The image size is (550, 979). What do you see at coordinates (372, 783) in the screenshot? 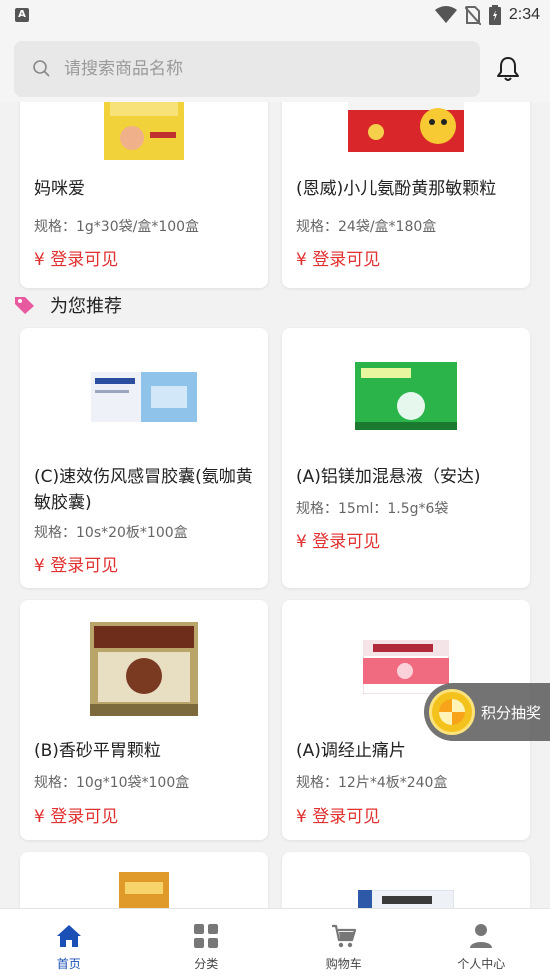
I see `product-spec: 规格：12片*4板*240盒` at bounding box center [372, 783].